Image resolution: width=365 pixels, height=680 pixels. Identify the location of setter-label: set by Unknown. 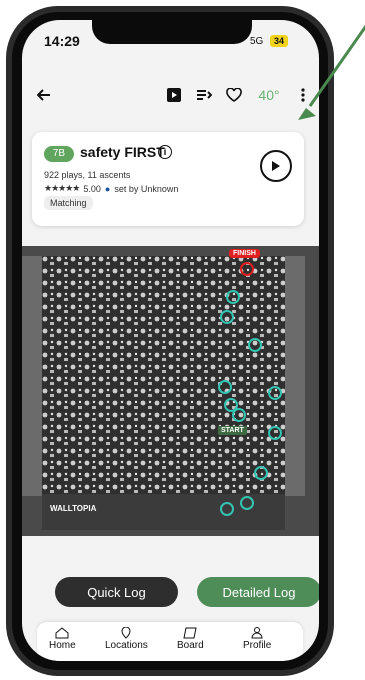
(146, 188).